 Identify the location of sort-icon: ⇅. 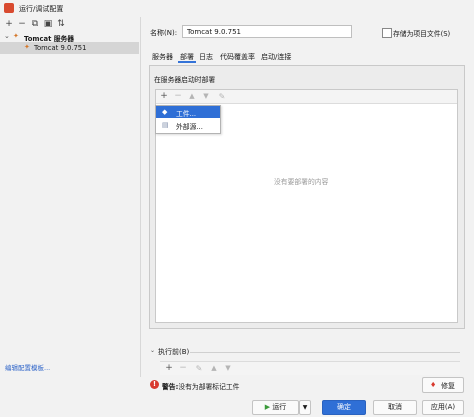
(61, 24).